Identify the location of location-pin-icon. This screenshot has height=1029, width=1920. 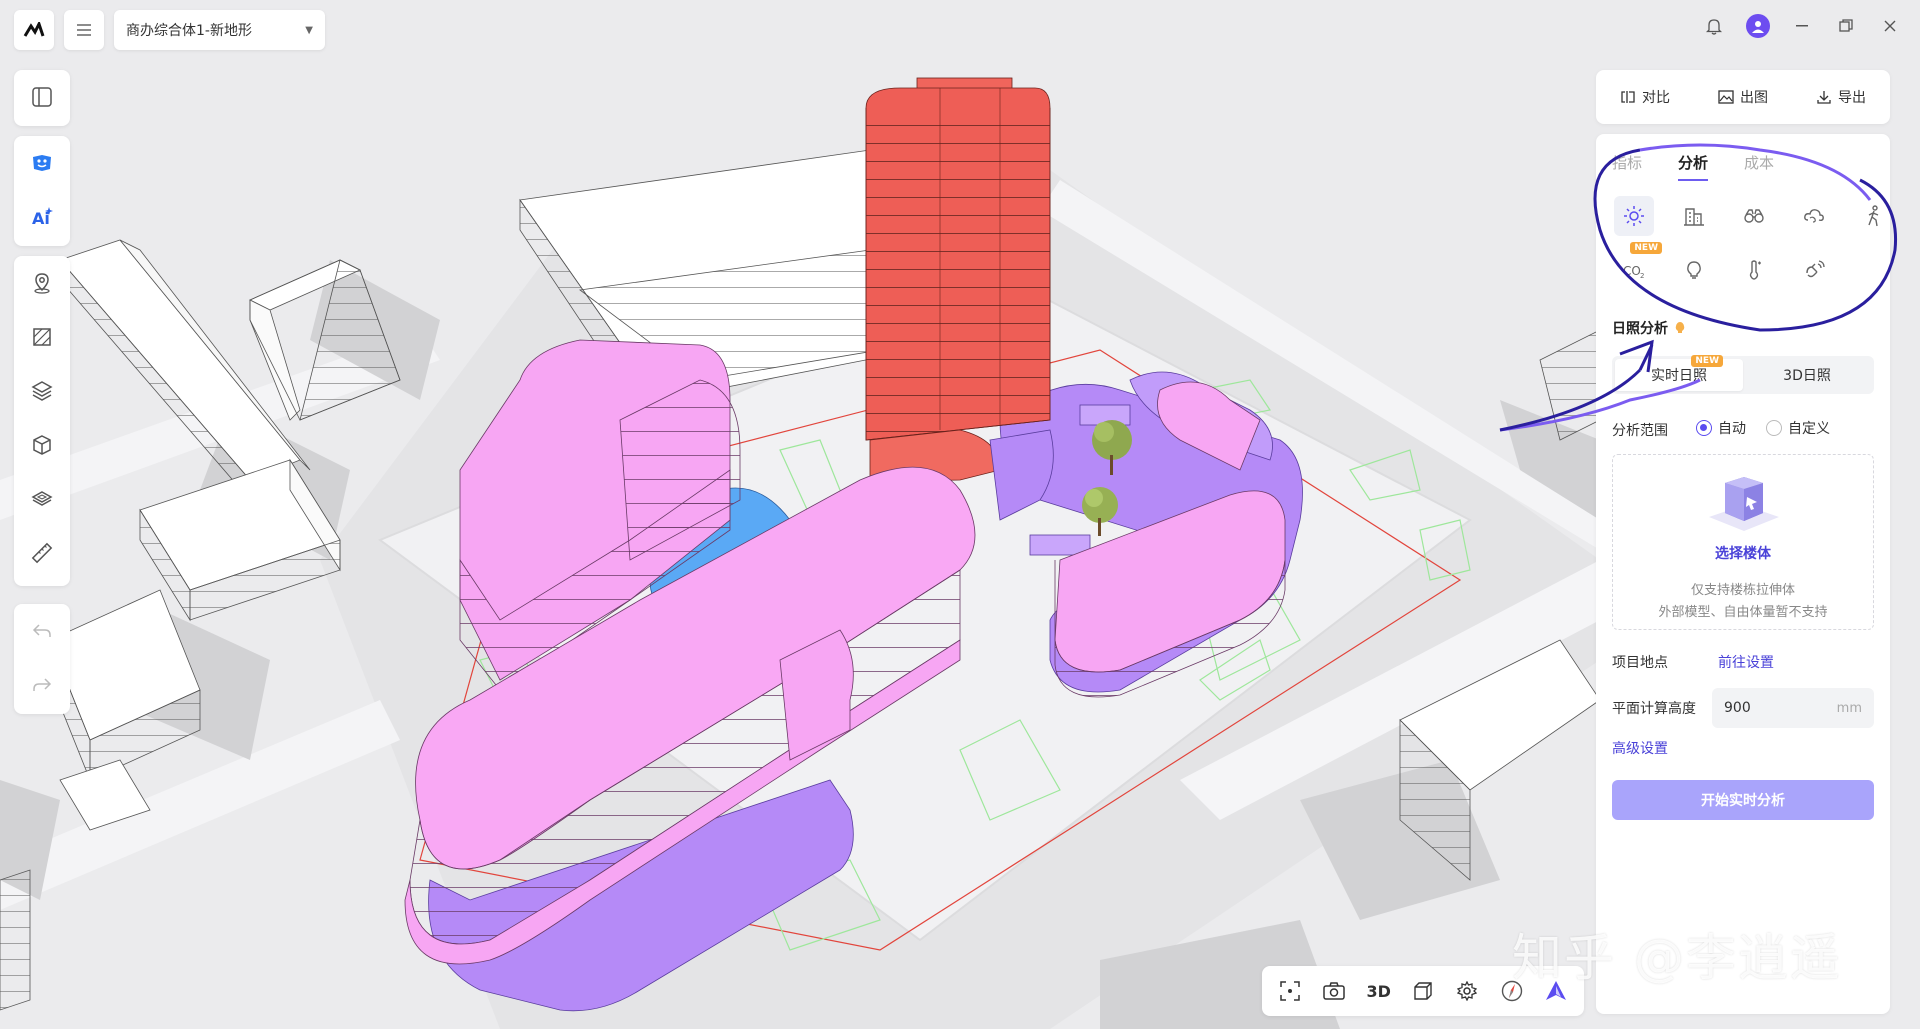
(42, 283).